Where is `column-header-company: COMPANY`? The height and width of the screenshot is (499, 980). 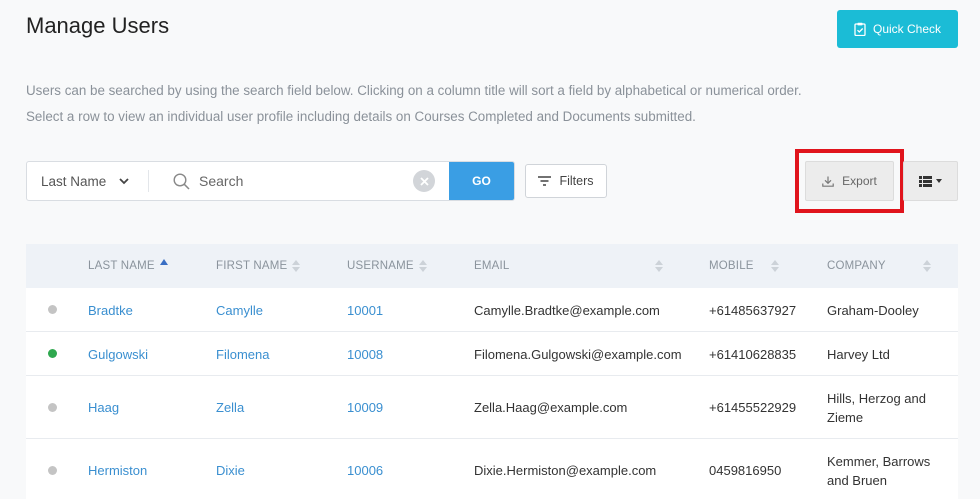
column-header-company: COMPANY is located at coordinates (879, 266).